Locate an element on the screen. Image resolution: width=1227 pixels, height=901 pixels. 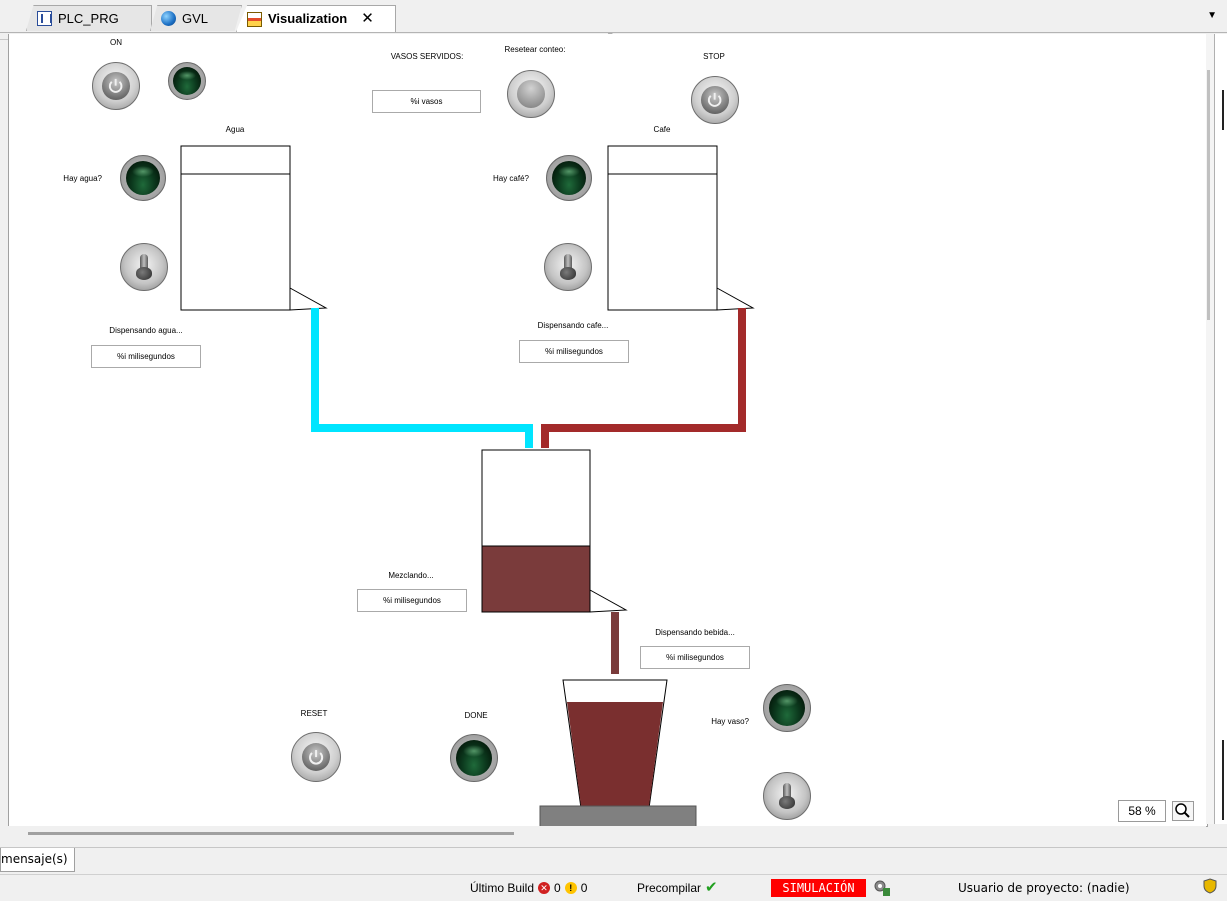
zoom-level: 58 % is located at coordinates (1142, 811).